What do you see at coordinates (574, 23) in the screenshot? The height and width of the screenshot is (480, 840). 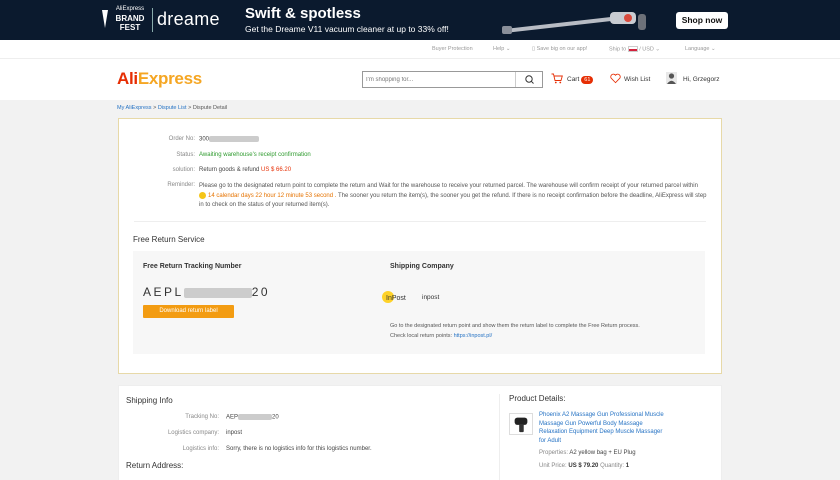 I see `vacuum-cleaner-image` at bounding box center [574, 23].